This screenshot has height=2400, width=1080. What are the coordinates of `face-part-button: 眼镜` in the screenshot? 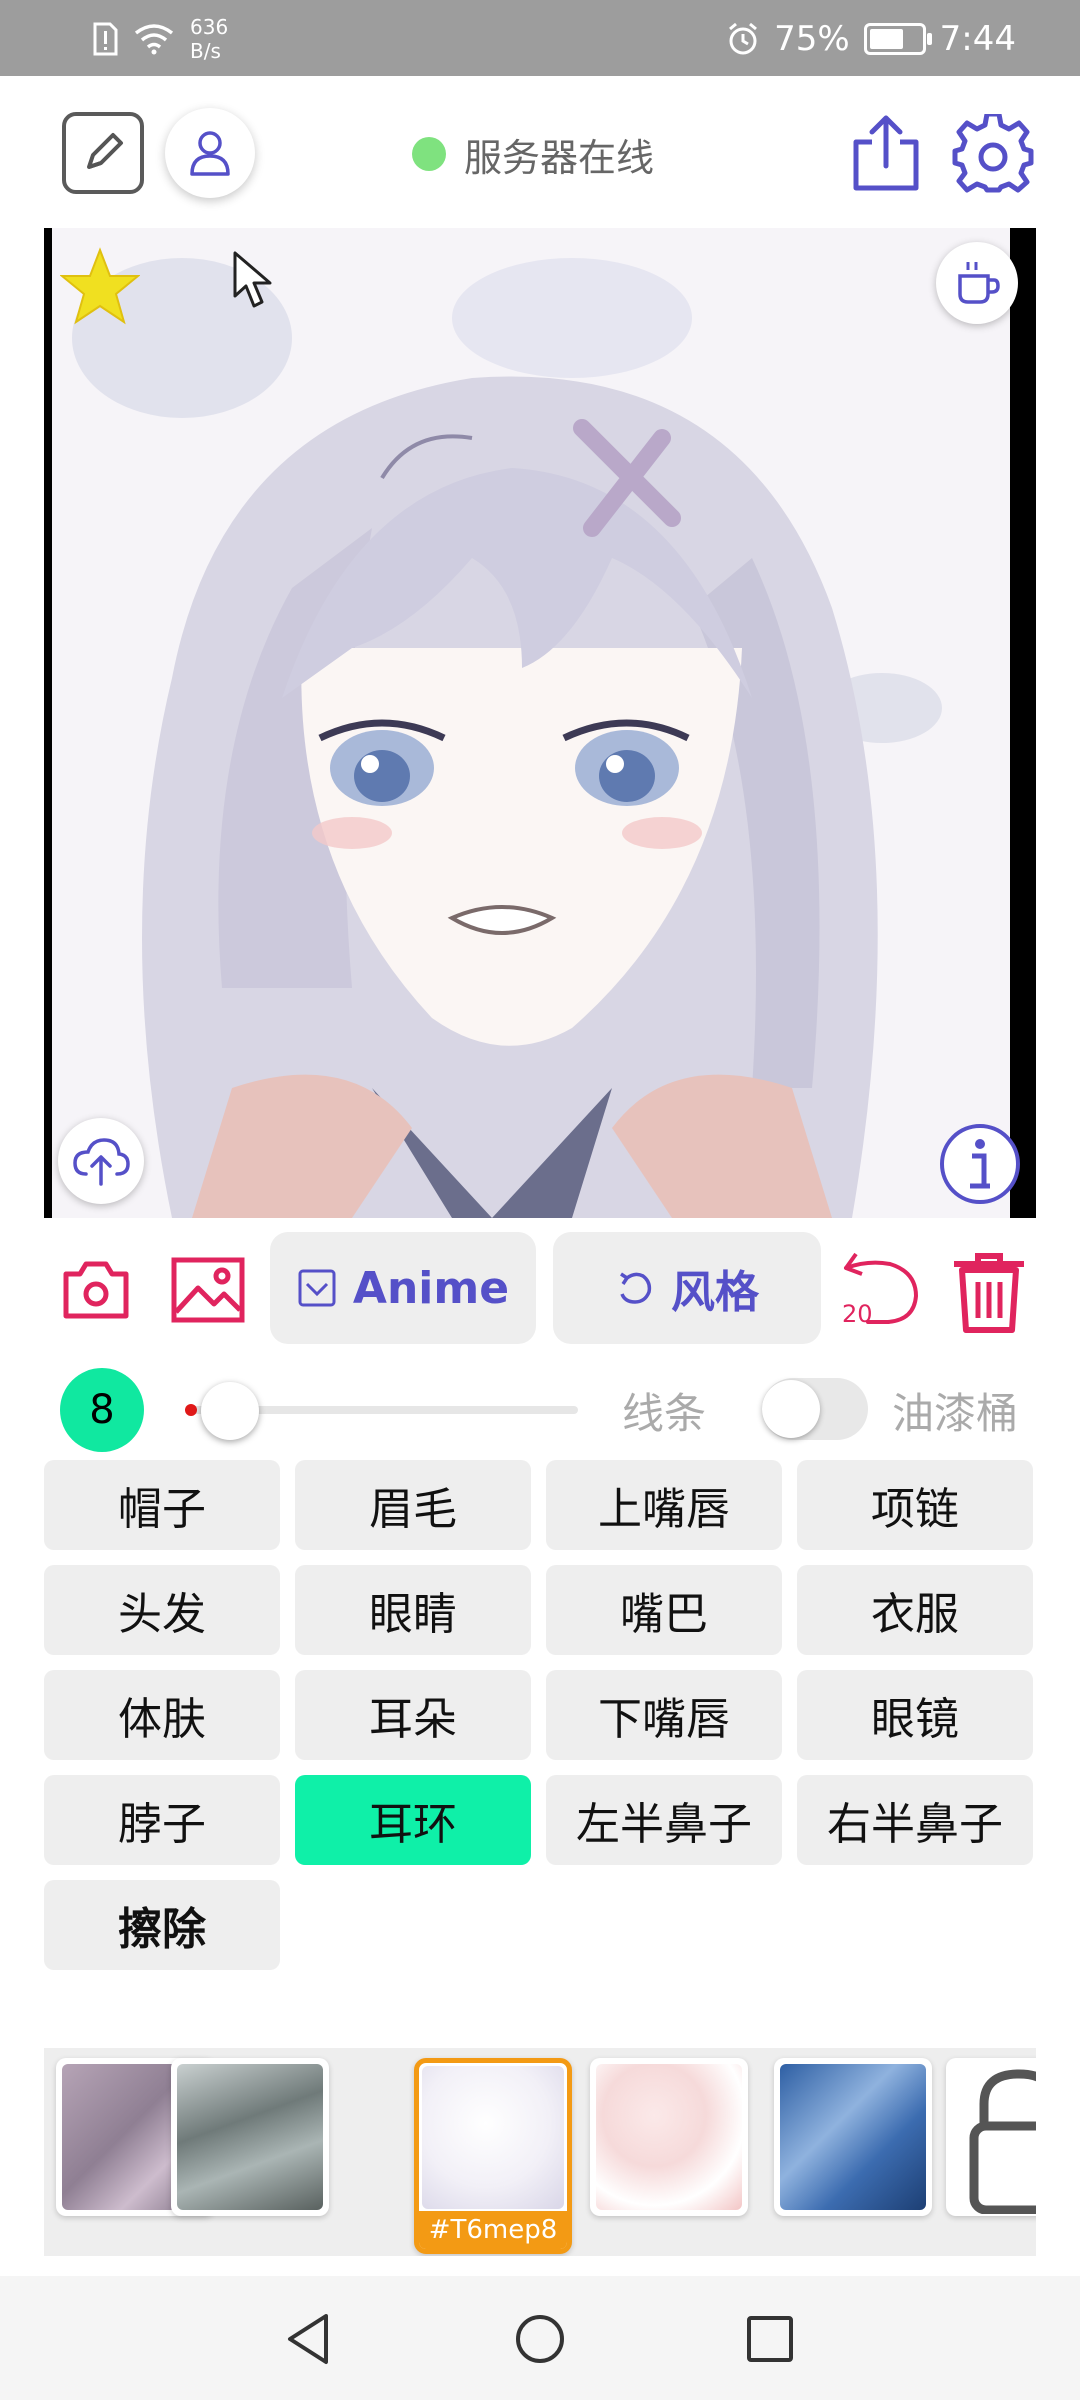 It's located at (915, 1715).